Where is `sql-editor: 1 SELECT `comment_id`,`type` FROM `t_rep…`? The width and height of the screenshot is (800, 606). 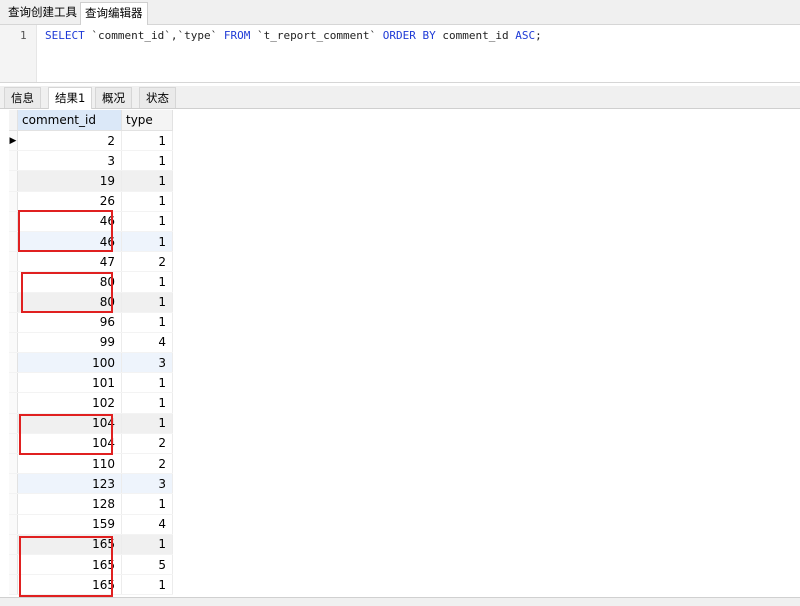 sql-editor: 1 SELECT `comment_id`,`type` FROM `t_rep… is located at coordinates (400, 54).